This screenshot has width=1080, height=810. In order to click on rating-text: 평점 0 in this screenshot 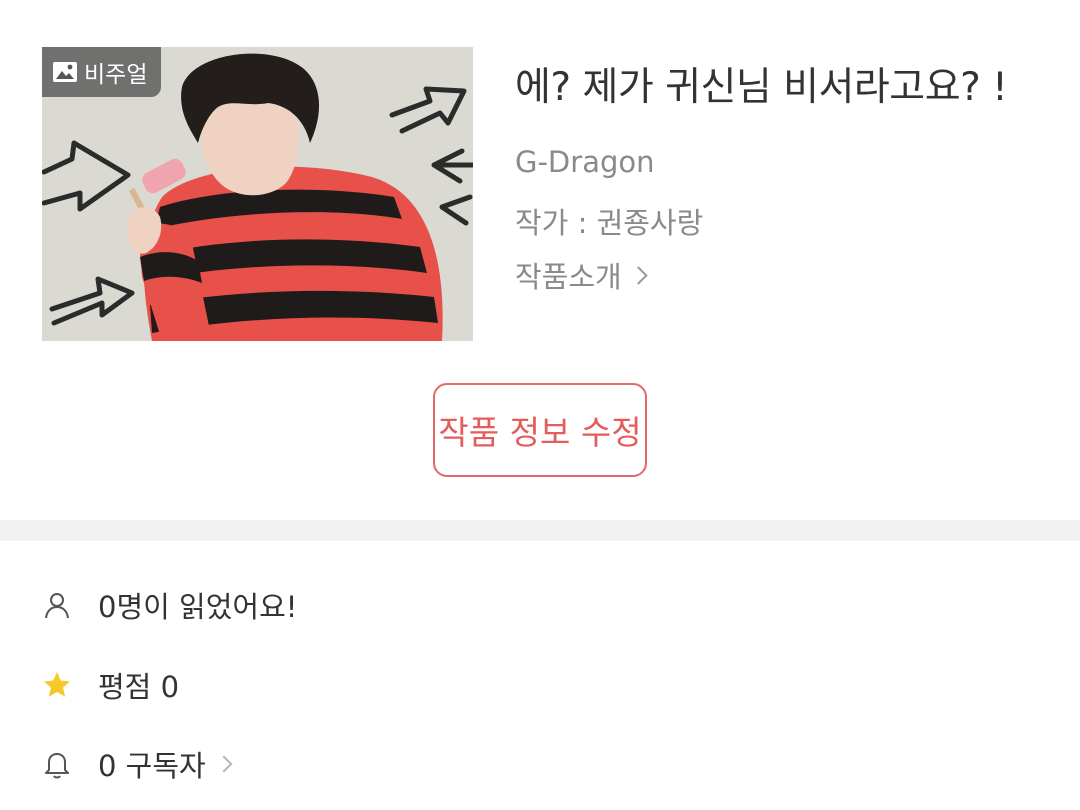, I will do `click(139, 687)`.